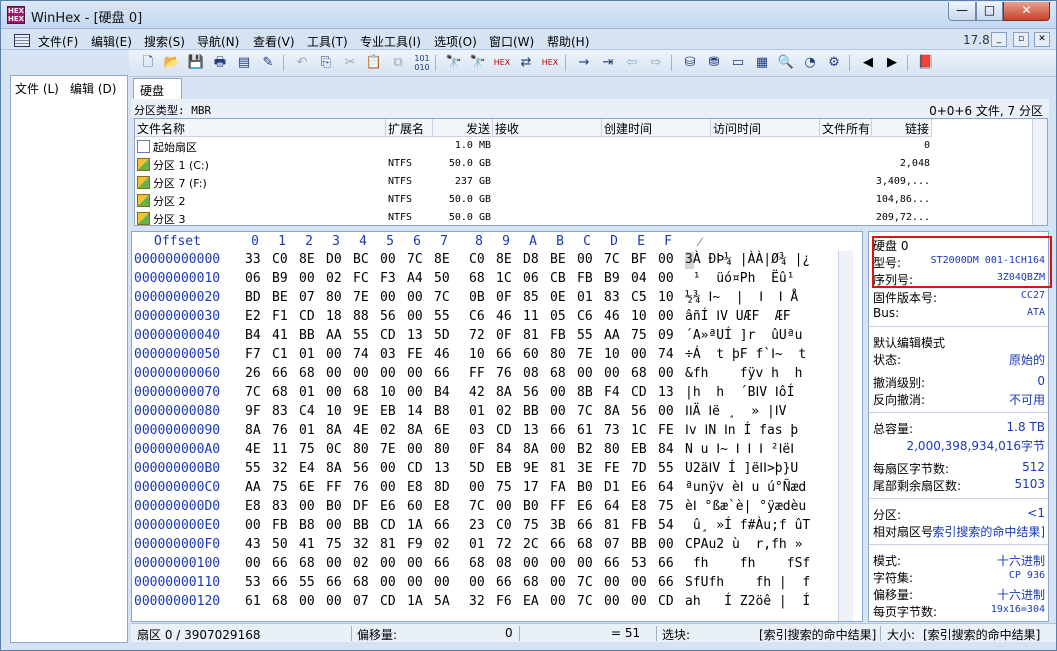 The height and width of the screenshot is (651, 1057). I want to click on hex-byte: 8B, so click(585, 392).